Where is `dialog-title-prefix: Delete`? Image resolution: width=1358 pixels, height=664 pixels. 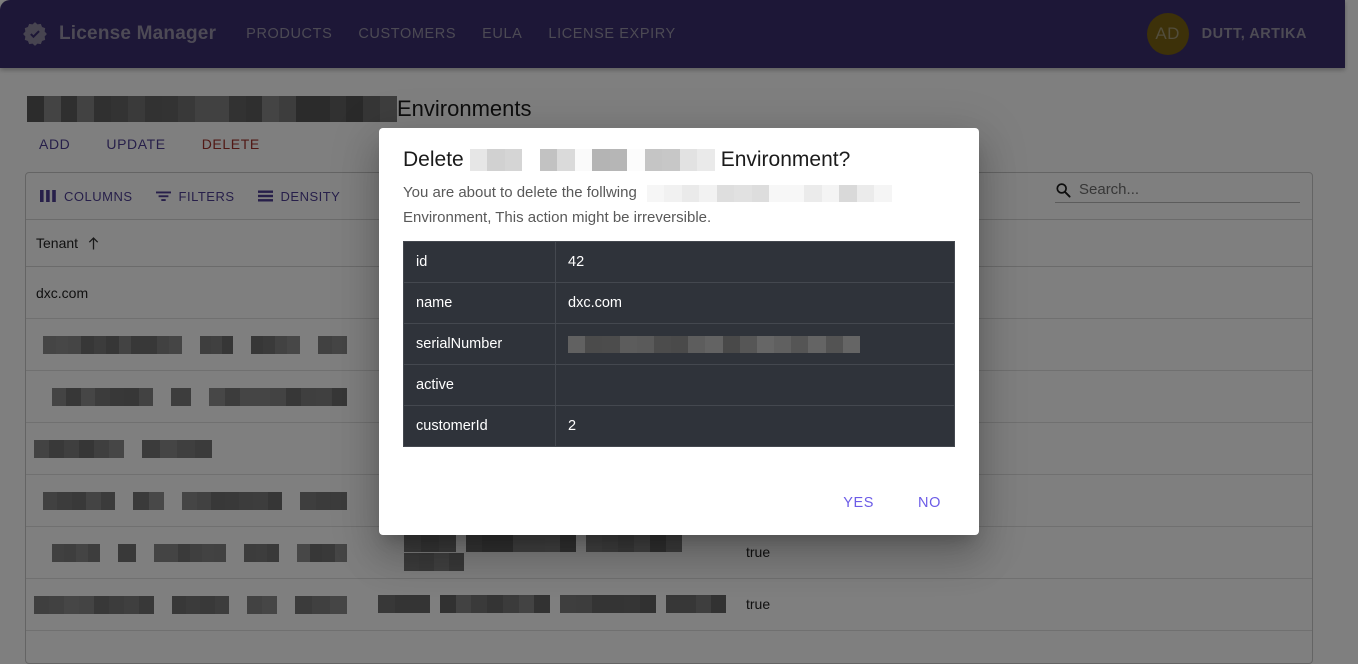
dialog-title-prefix: Delete is located at coordinates (433, 159).